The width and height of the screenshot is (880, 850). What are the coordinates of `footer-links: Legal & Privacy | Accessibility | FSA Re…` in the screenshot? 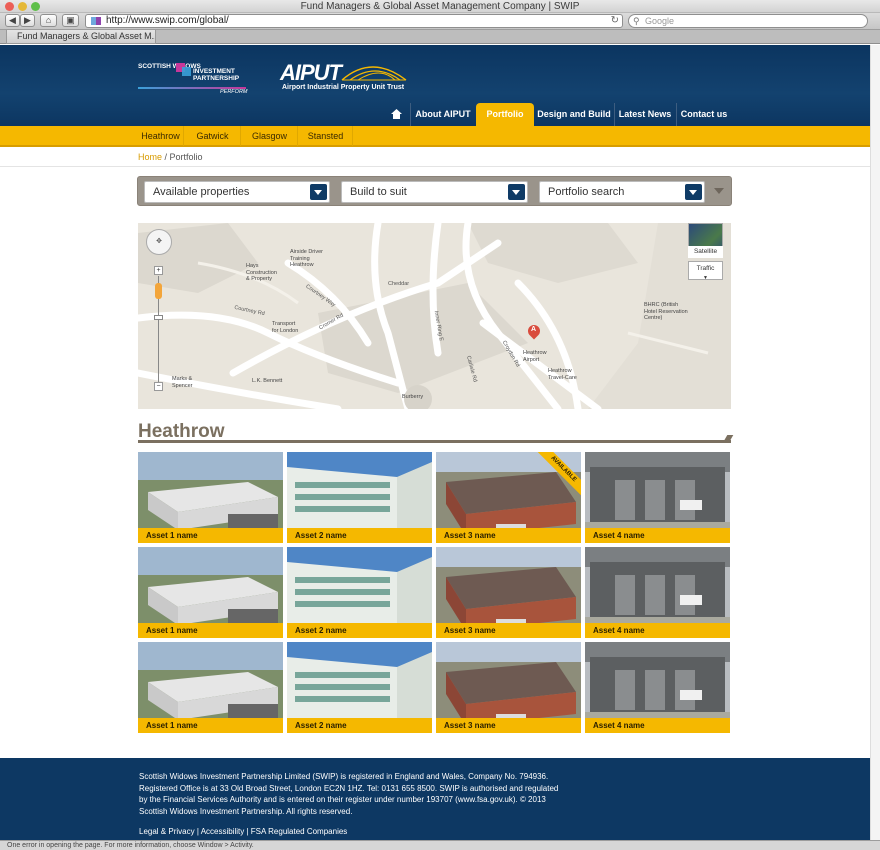 It's located at (243, 831).